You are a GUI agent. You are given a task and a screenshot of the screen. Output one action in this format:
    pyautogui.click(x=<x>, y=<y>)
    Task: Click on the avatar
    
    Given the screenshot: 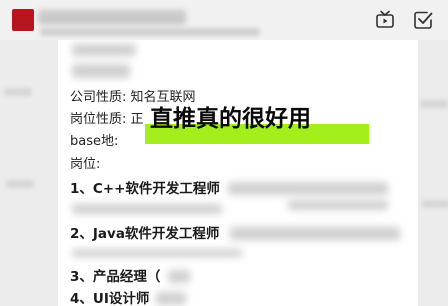 What is the action you would take?
    pyautogui.click(x=23, y=20)
    